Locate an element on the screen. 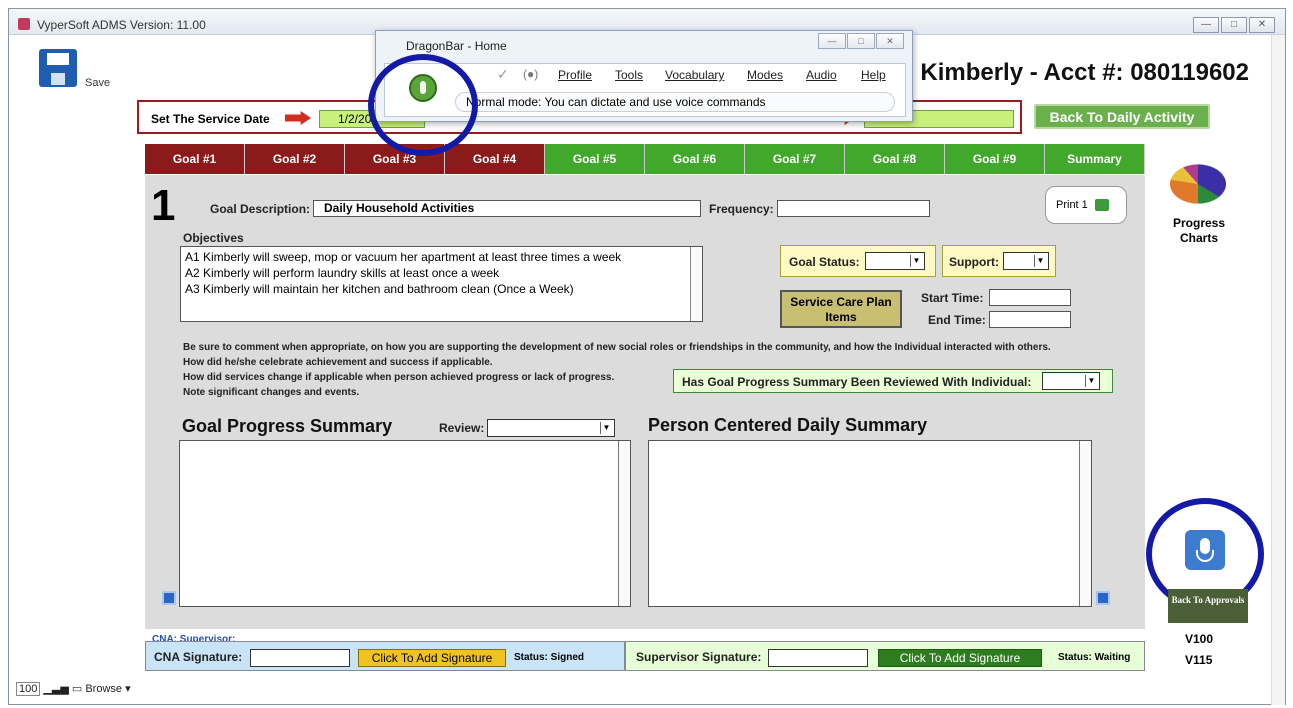  reviewed-select: ▼ is located at coordinates (1071, 381).